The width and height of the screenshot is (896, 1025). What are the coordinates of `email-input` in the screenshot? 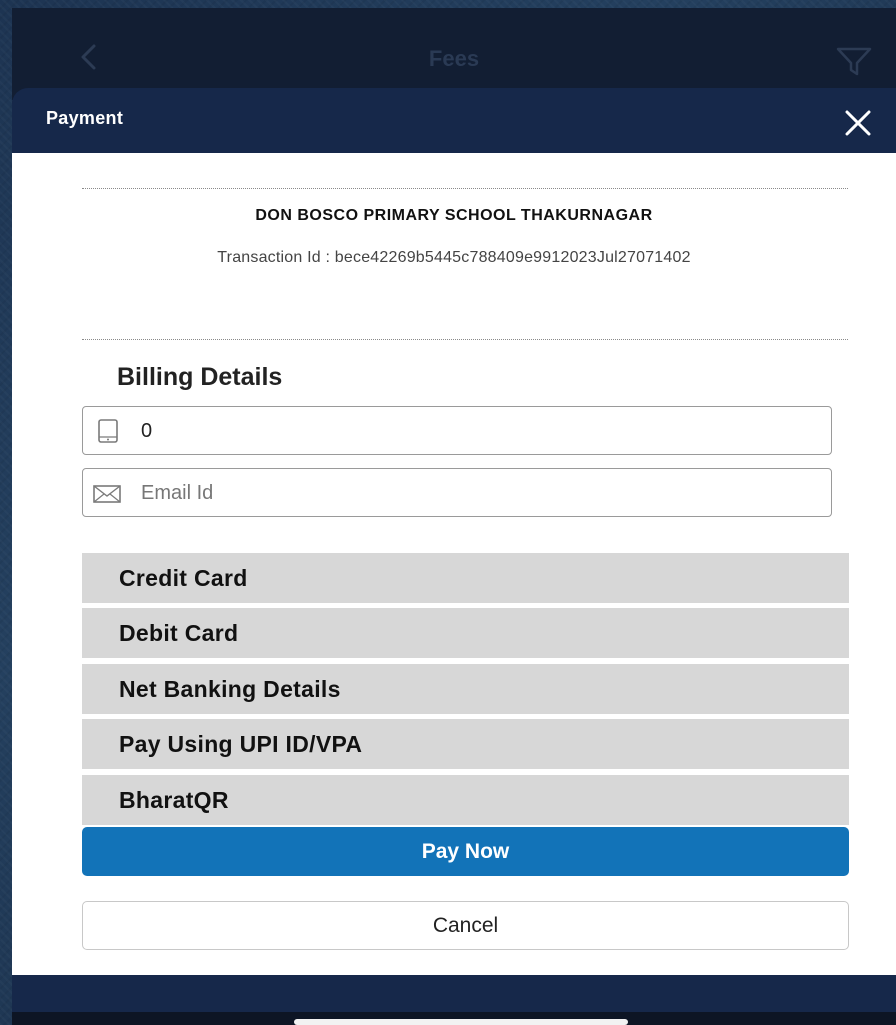 It's located at (471, 493).